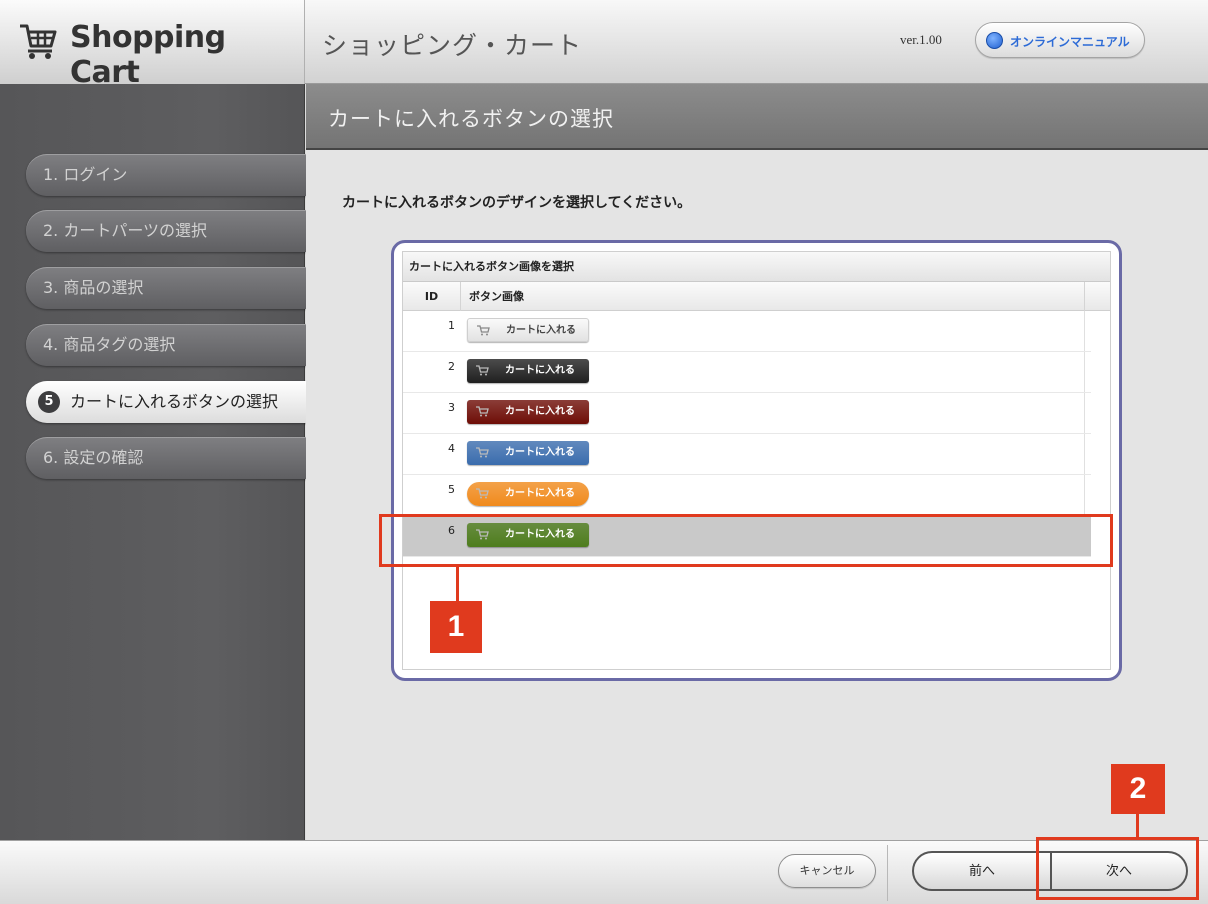 This screenshot has height=904, width=1208. I want to click on table-header: ID ボタン画像, so click(756, 296).